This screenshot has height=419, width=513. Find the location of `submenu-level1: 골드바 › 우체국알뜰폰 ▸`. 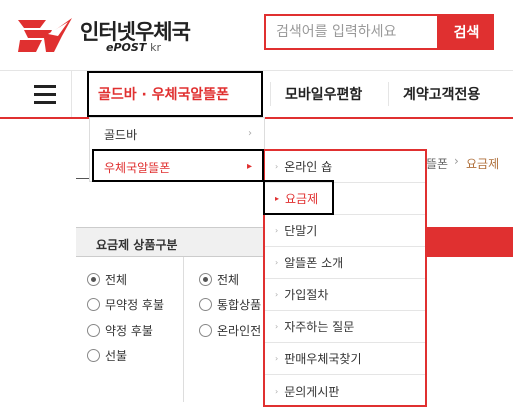

submenu-level1: 골드바 › 우체국알뜰폰 ▸ is located at coordinates (177, 149).